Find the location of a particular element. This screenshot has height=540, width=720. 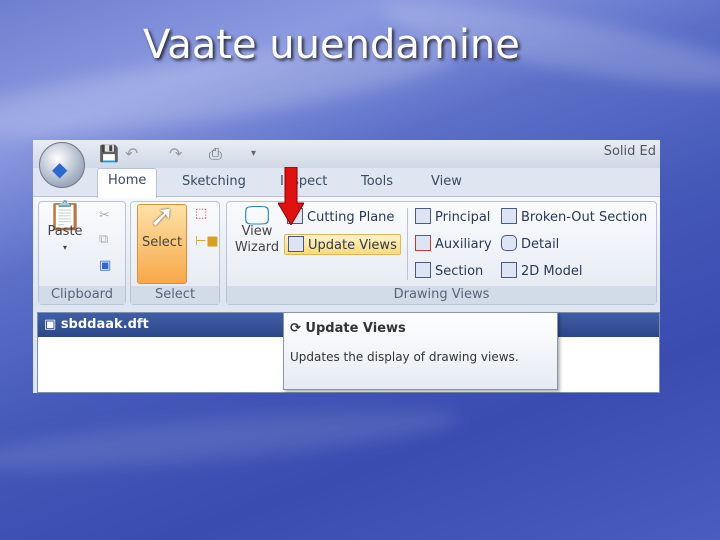

arrow-cursor-icon: ➚ is located at coordinates (162, 216).